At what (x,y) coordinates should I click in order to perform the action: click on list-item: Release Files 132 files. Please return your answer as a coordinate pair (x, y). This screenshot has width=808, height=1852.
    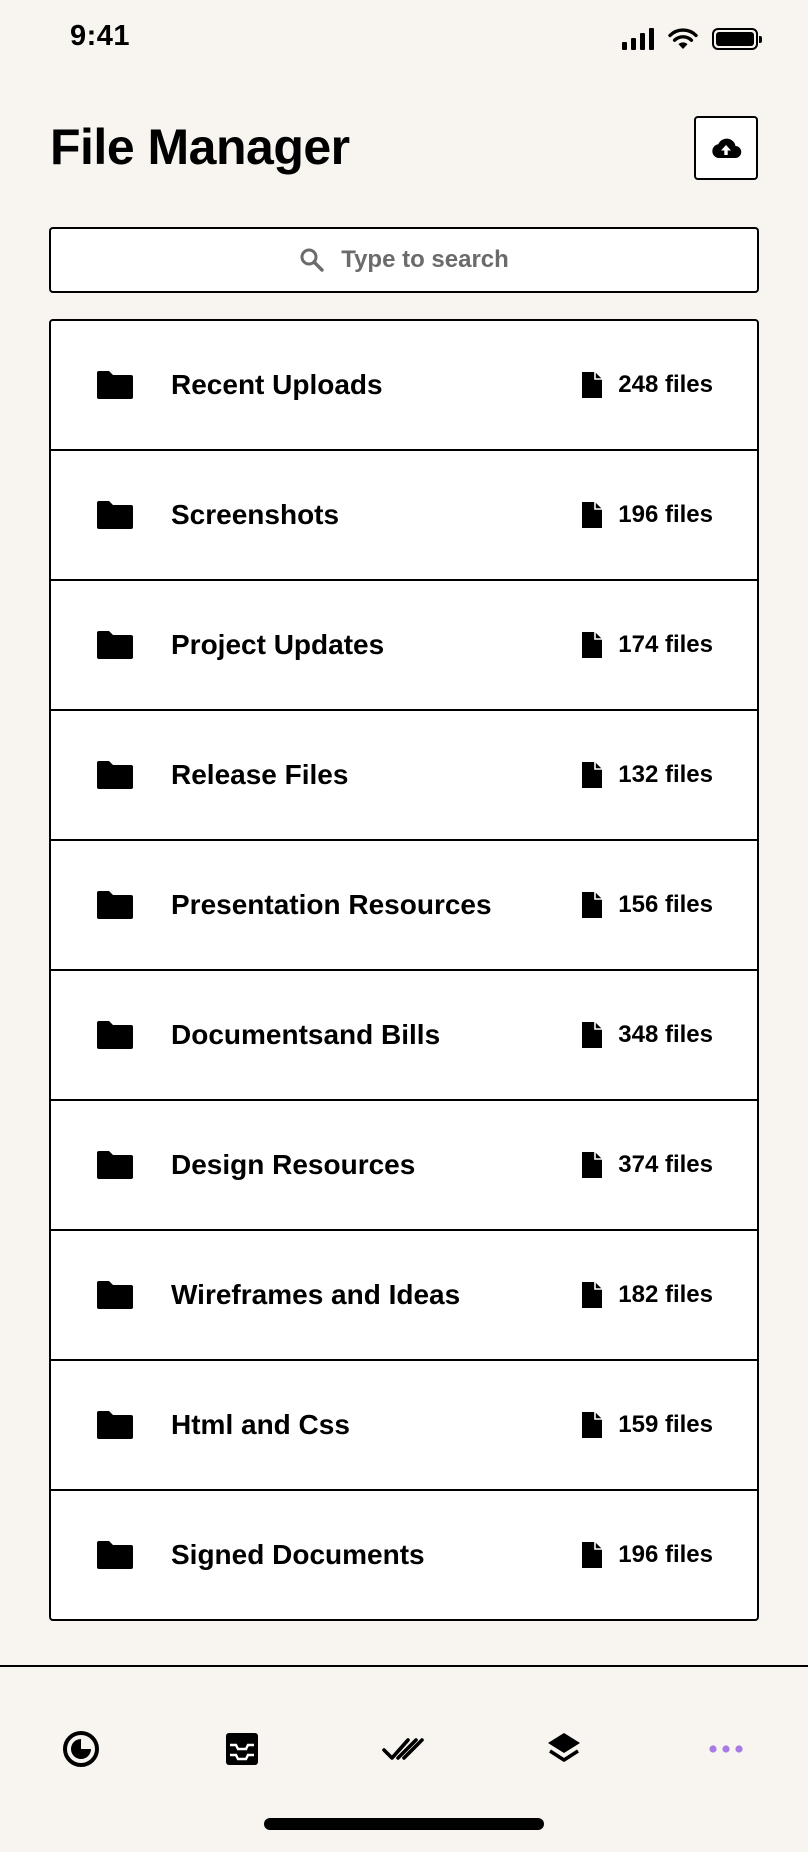
    Looking at the image, I should click on (404, 776).